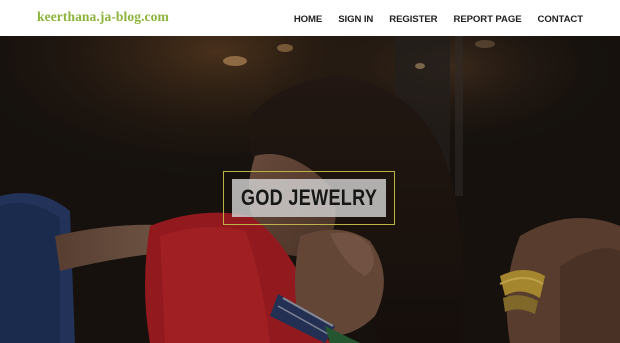 Image resolution: width=620 pixels, height=343 pixels. Describe the element at coordinates (413, 19) in the screenshot. I see `nav-register: REGISTER` at that location.